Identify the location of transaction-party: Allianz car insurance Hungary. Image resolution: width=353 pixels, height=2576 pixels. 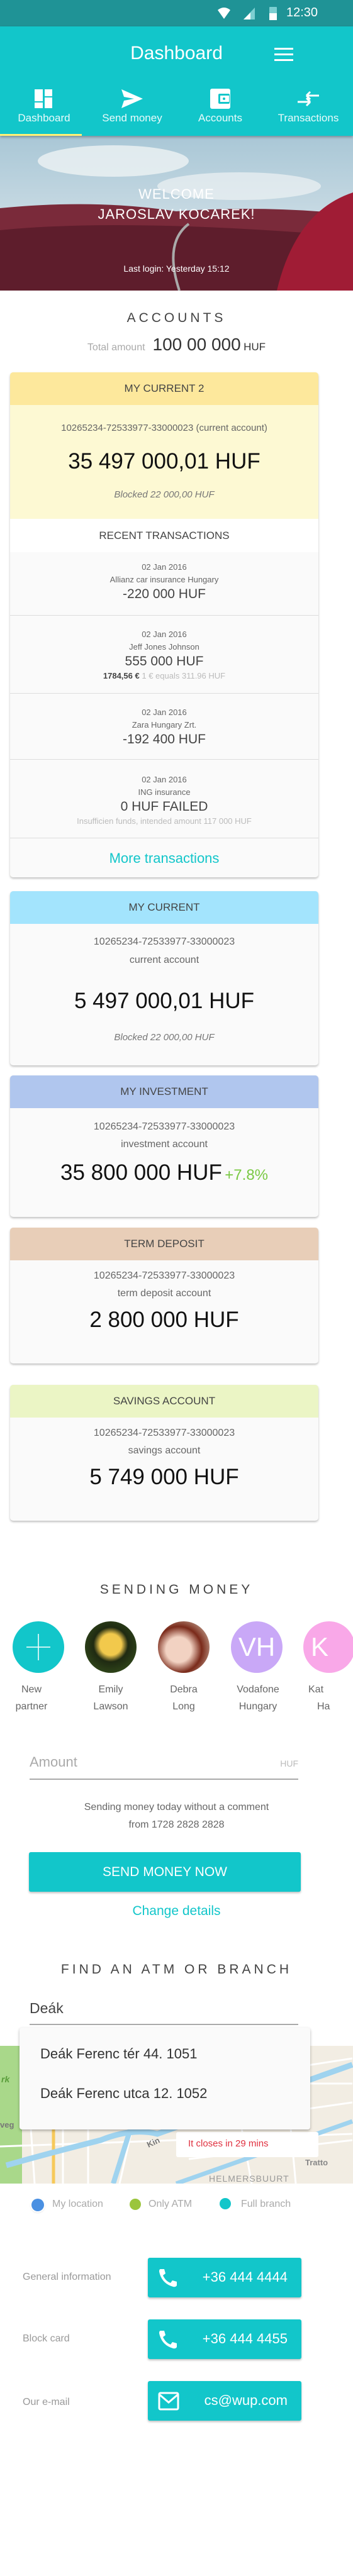
(164, 579).